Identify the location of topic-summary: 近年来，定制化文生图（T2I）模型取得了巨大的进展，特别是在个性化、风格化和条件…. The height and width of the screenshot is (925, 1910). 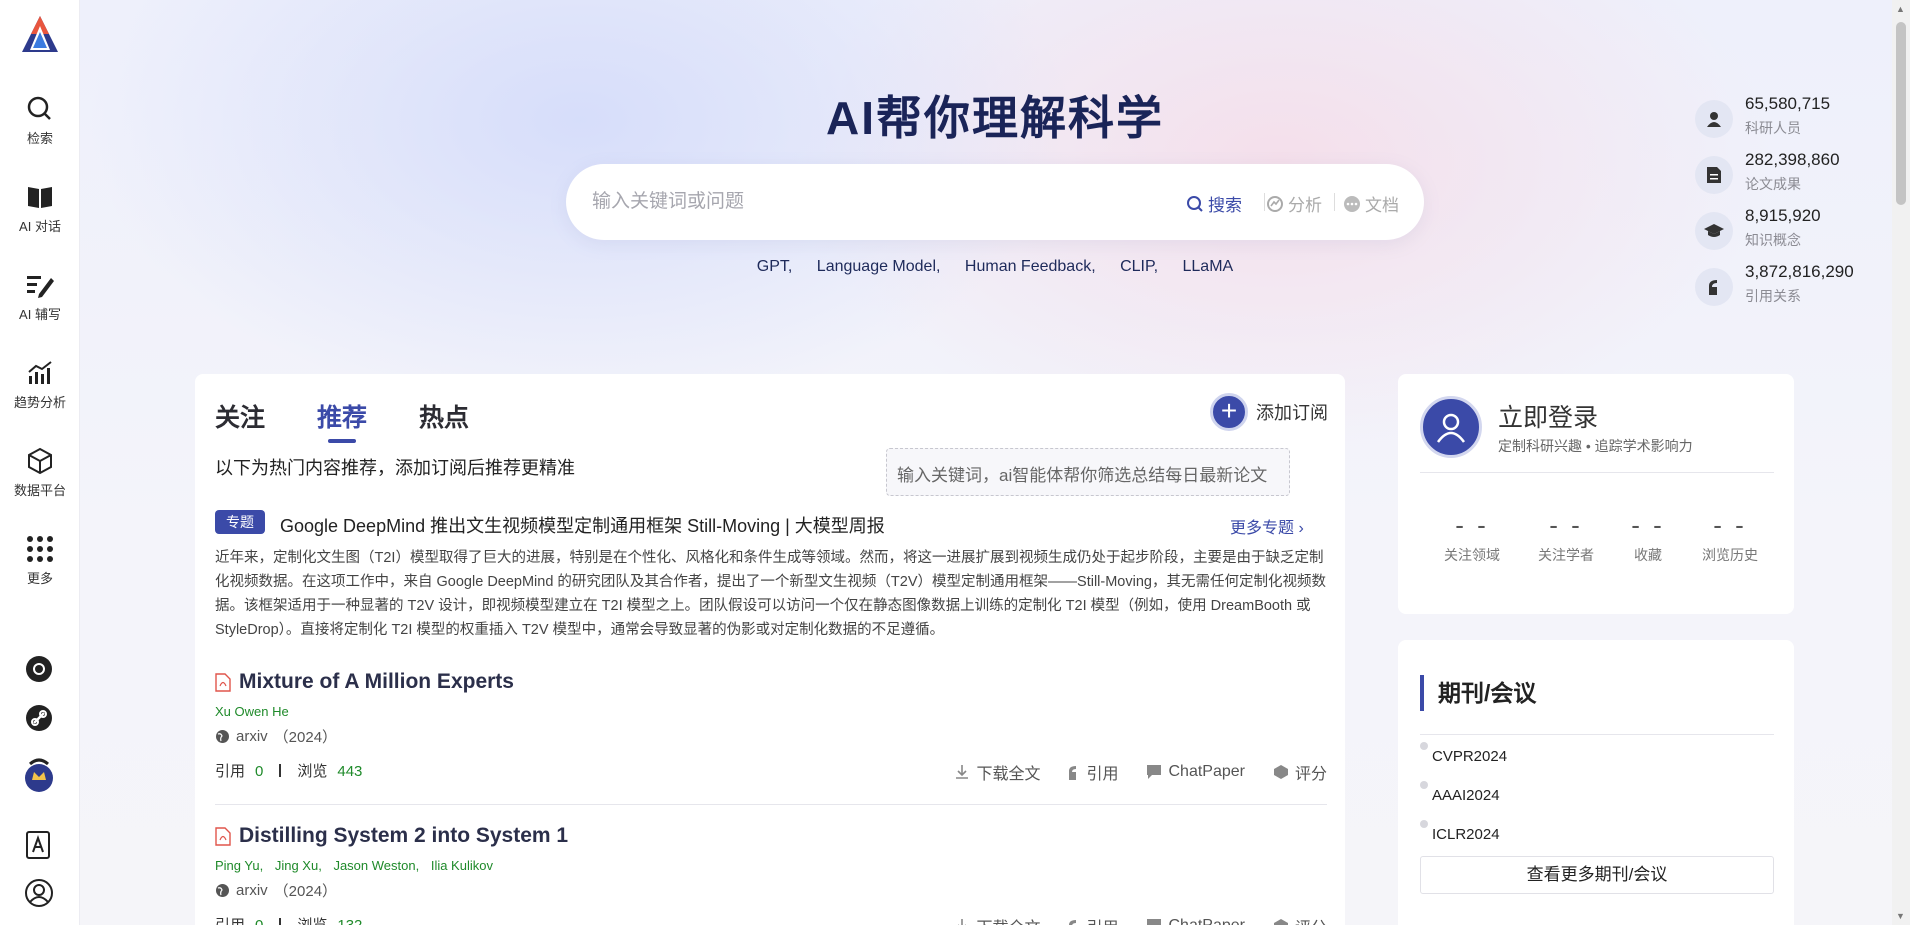
(770, 594).